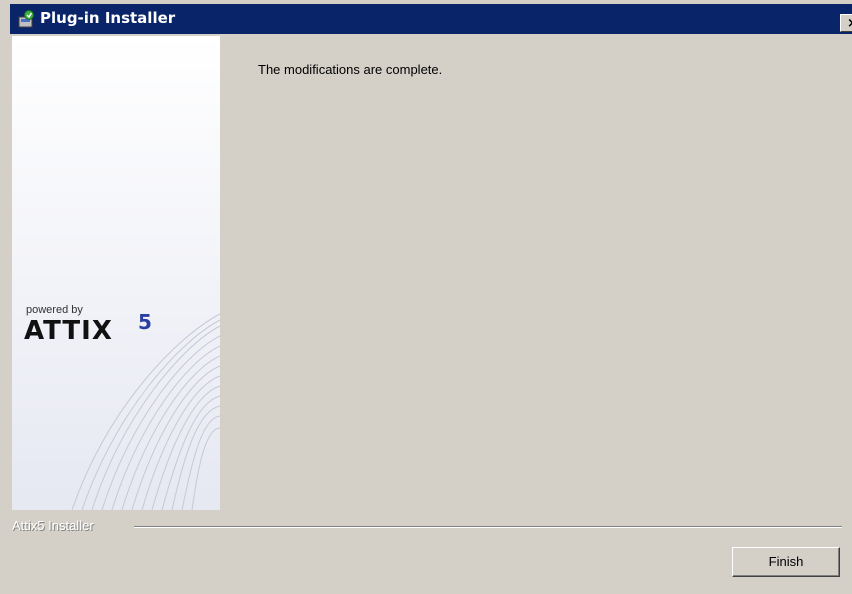 Image resolution: width=852 pixels, height=594 pixels. Describe the element at coordinates (53, 525) in the screenshot. I see `installer-footer-label: Attix5 Installer` at that location.